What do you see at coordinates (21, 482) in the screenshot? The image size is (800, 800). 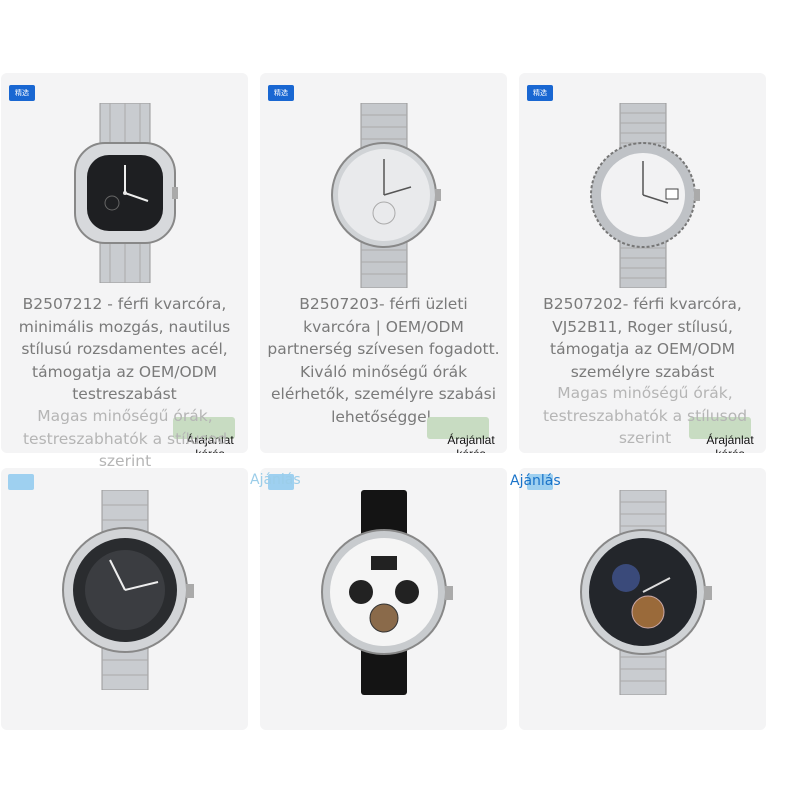 I see `faded-badge-icon` at bounding box center [21, 482].